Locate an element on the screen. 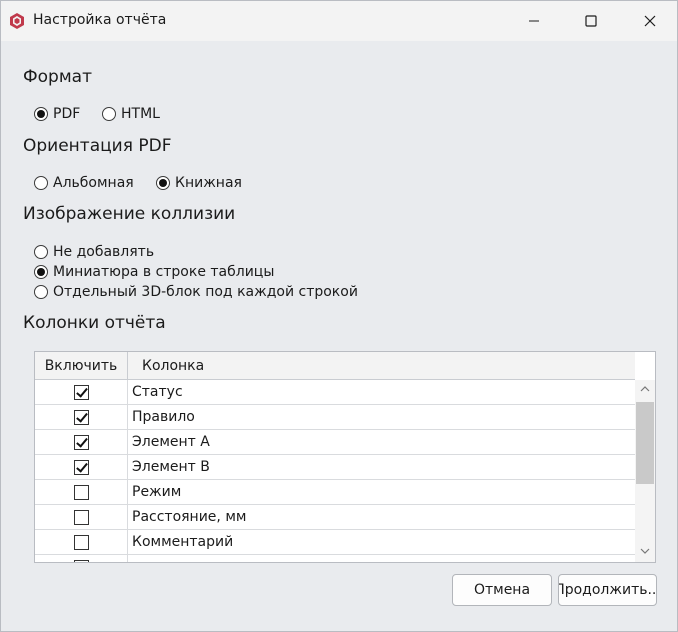 The width and height of the screenshot is (678, 632). scroll-up-button is located at coordinates (645, 391).